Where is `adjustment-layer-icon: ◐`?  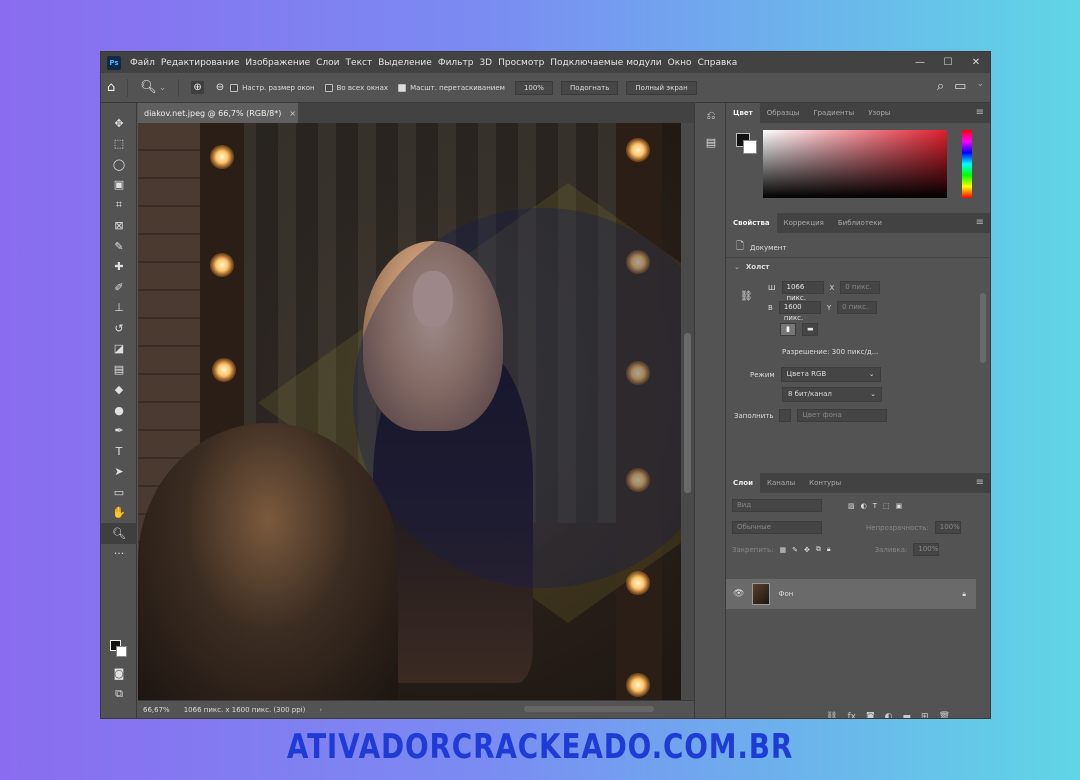 adjustment-layer-icon: ◐ is located at coordinates (889, 715).